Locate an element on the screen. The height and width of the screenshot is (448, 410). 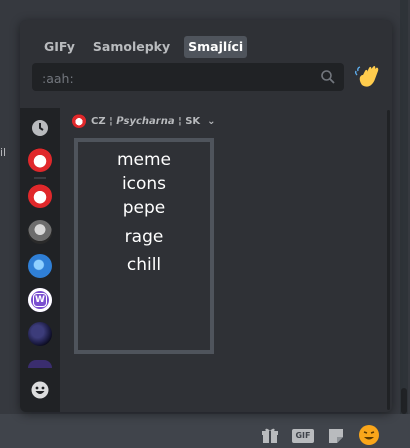
clock-icon is located at coordinates (40, 128).